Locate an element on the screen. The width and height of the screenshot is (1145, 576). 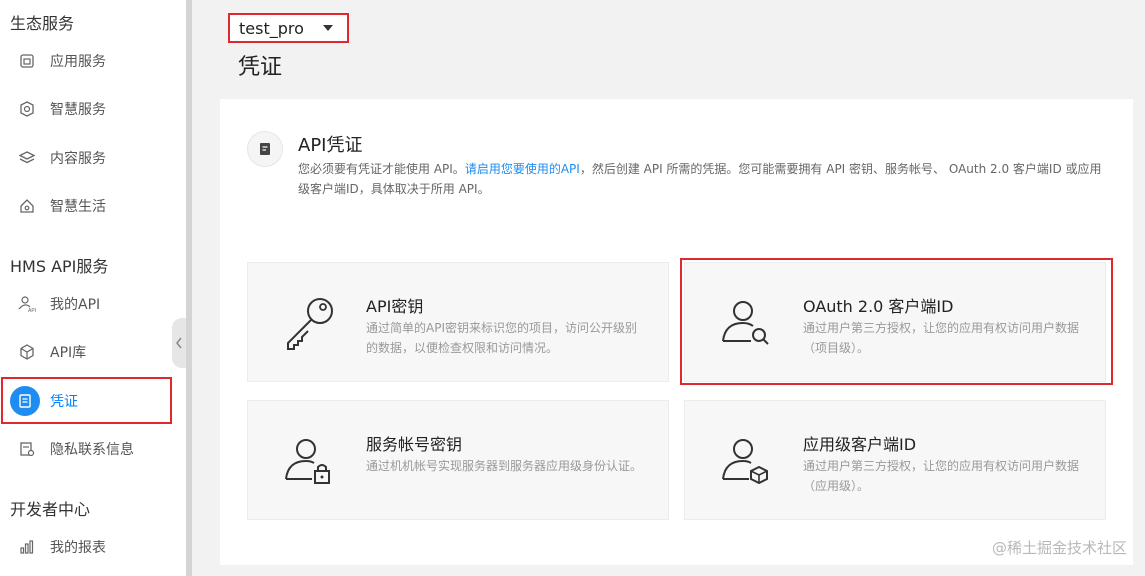
card-title: API密钥 is located at coordinates (395, 306).